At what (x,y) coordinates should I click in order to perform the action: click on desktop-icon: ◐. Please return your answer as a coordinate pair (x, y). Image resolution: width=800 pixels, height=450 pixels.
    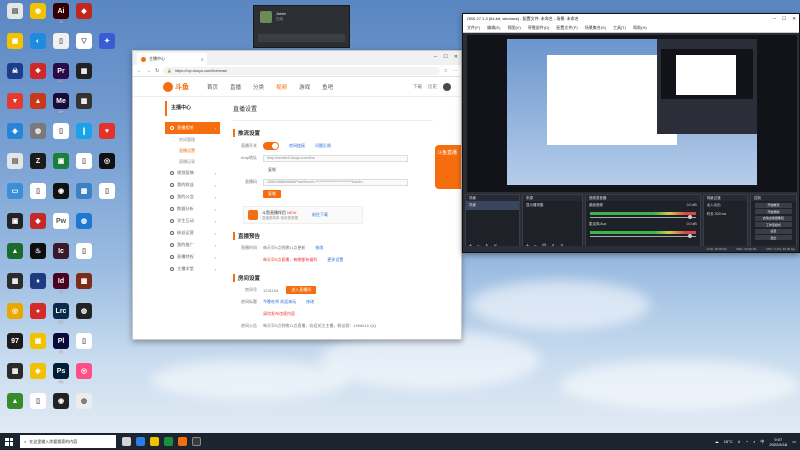
    Looking at the image, I should click on (38, 41).